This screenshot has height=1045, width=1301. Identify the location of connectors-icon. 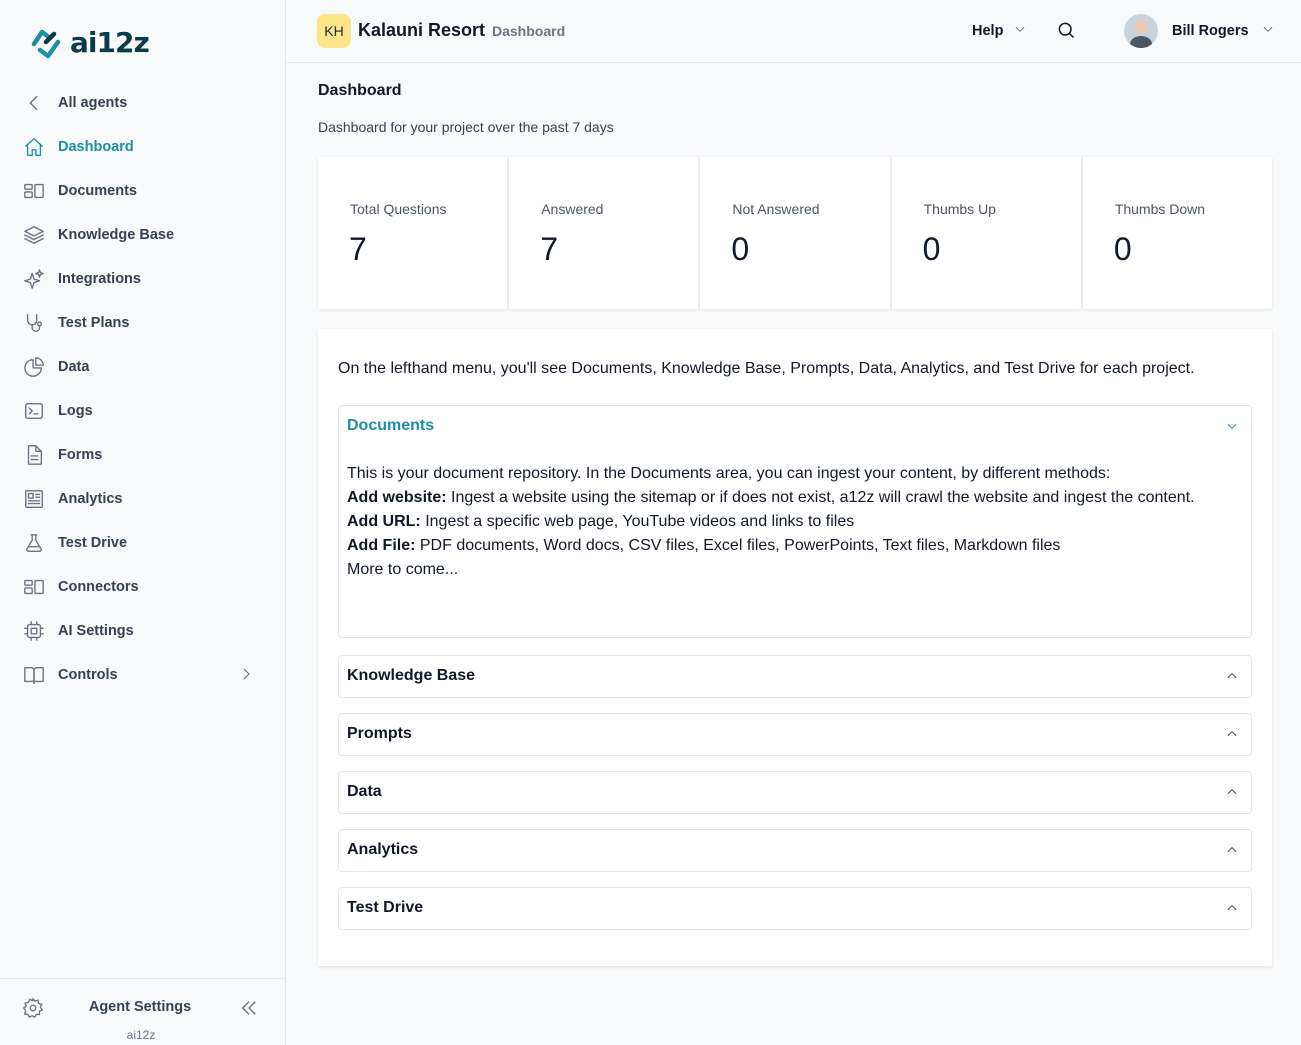
(34, 587).